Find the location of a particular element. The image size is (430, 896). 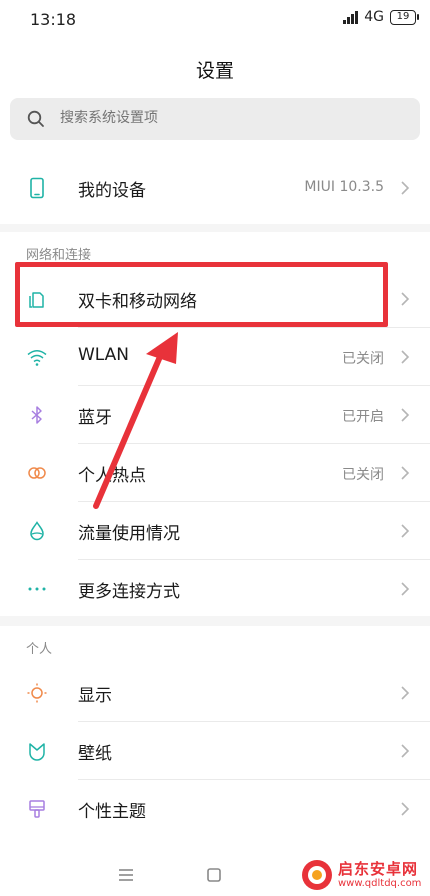

wifi-icon is located at coordinates (37, 358).